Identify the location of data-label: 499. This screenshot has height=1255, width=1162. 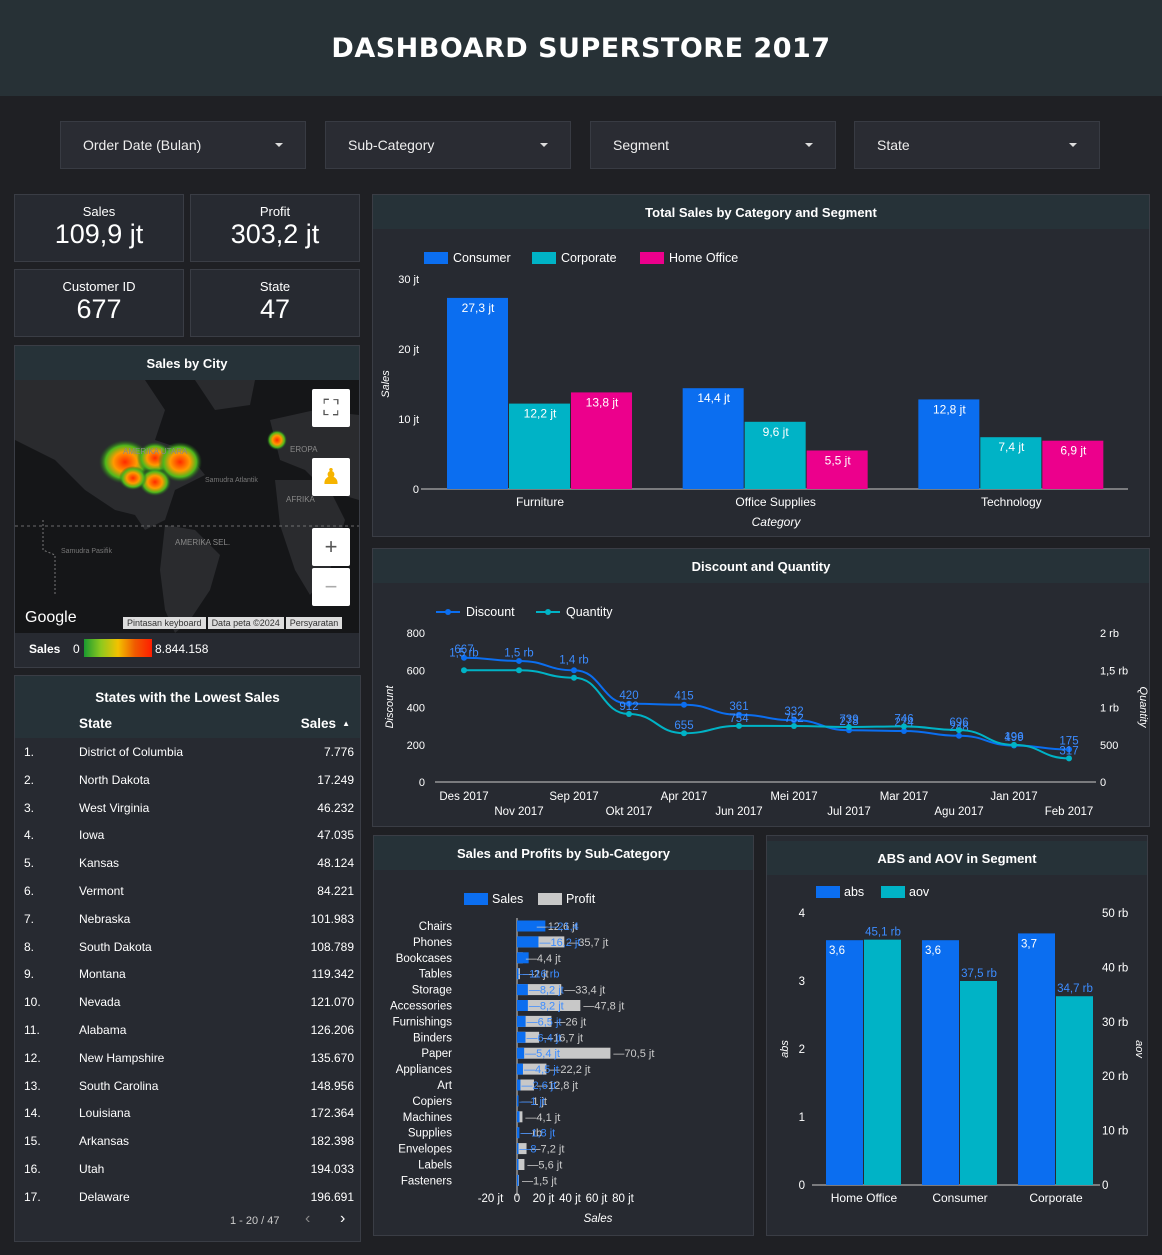
(1013, 738).